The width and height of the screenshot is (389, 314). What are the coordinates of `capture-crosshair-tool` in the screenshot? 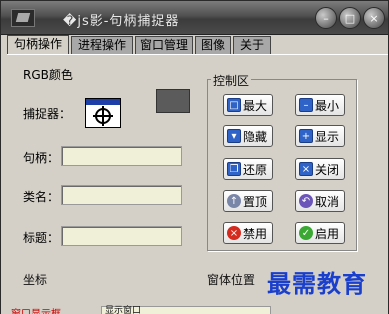 It's located at (103, 113).